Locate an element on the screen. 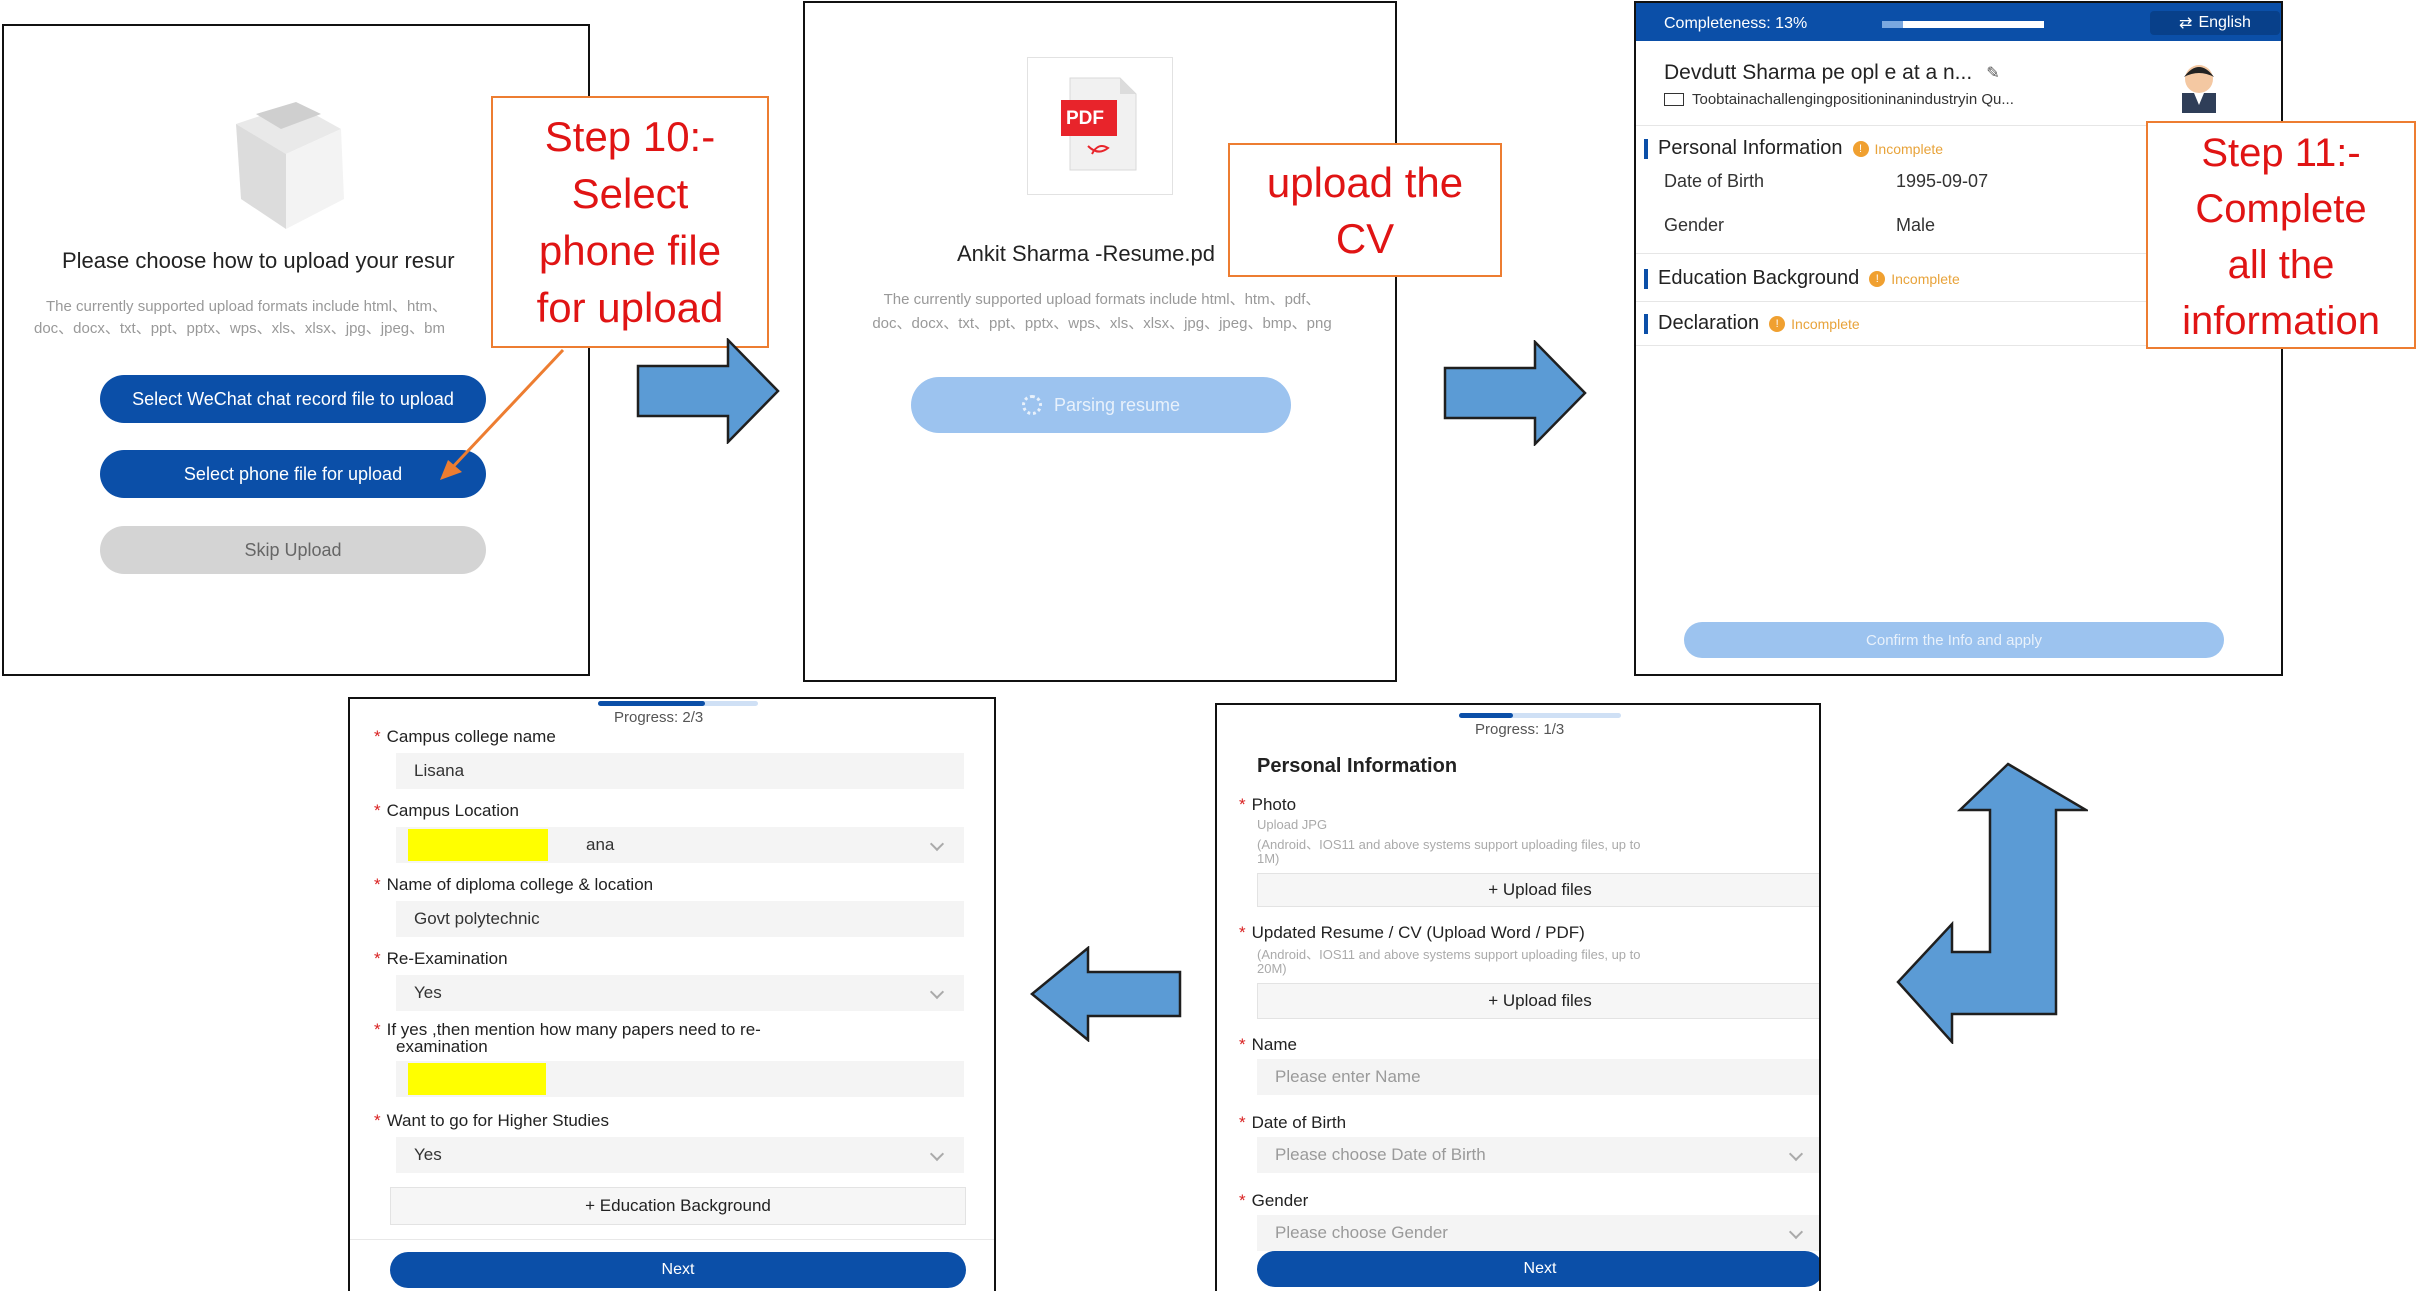 This screenshot has width=2417, height=1291. reexam-select: Yes is located at coordinates (680, 993).